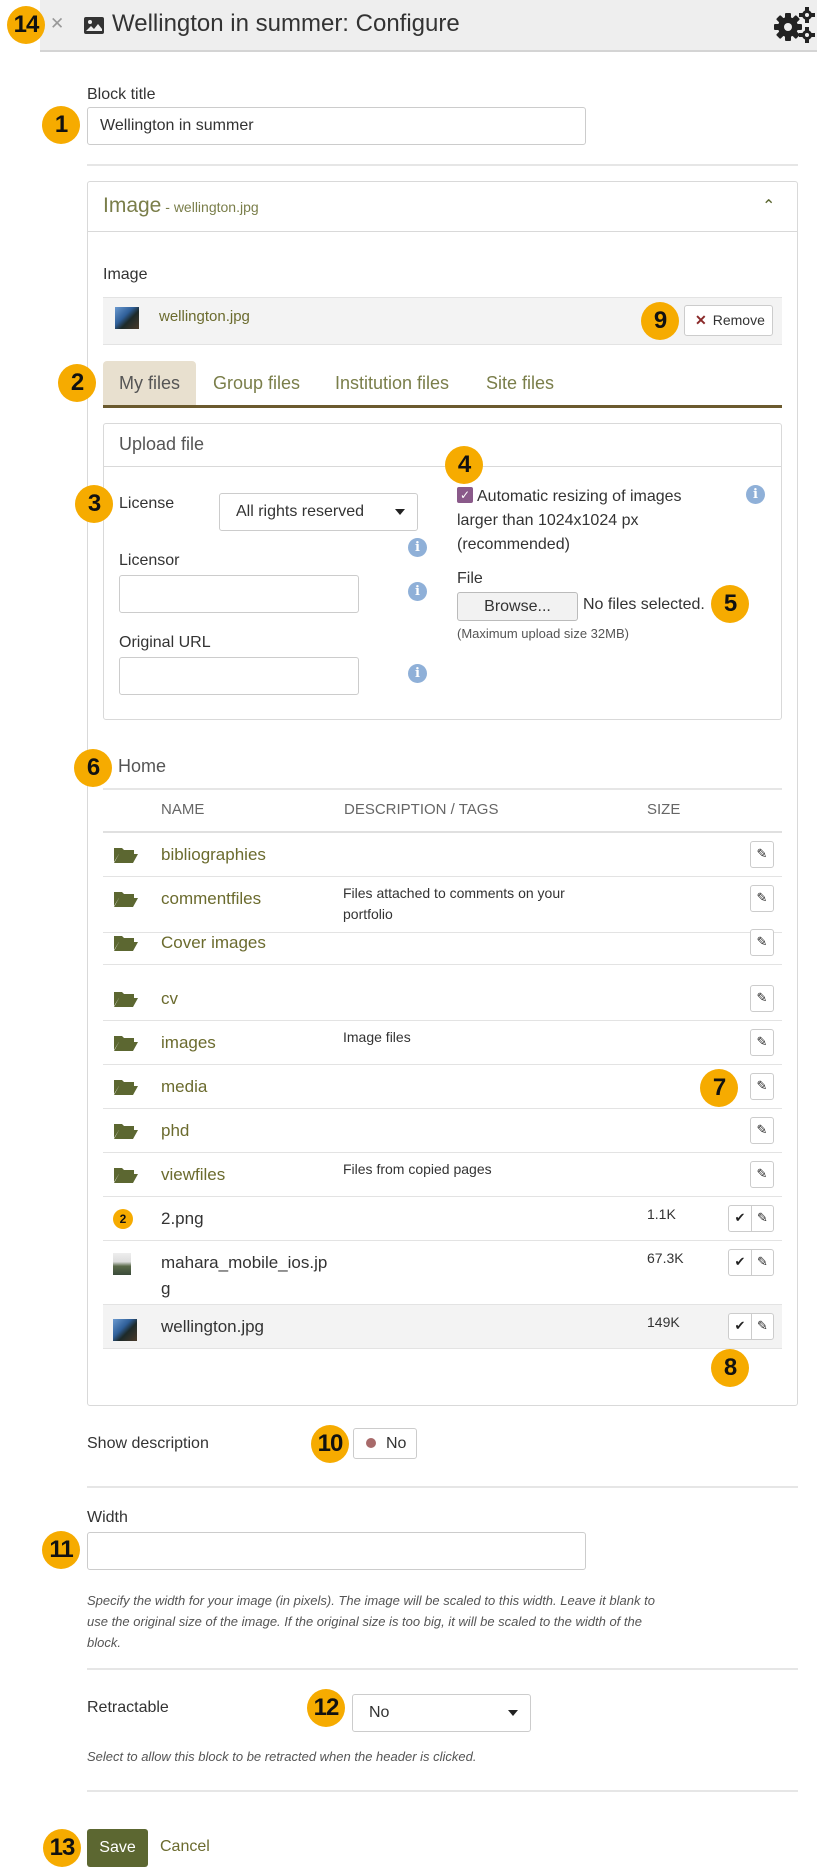  I want to click on callout-9: 9, so click(660, 321).